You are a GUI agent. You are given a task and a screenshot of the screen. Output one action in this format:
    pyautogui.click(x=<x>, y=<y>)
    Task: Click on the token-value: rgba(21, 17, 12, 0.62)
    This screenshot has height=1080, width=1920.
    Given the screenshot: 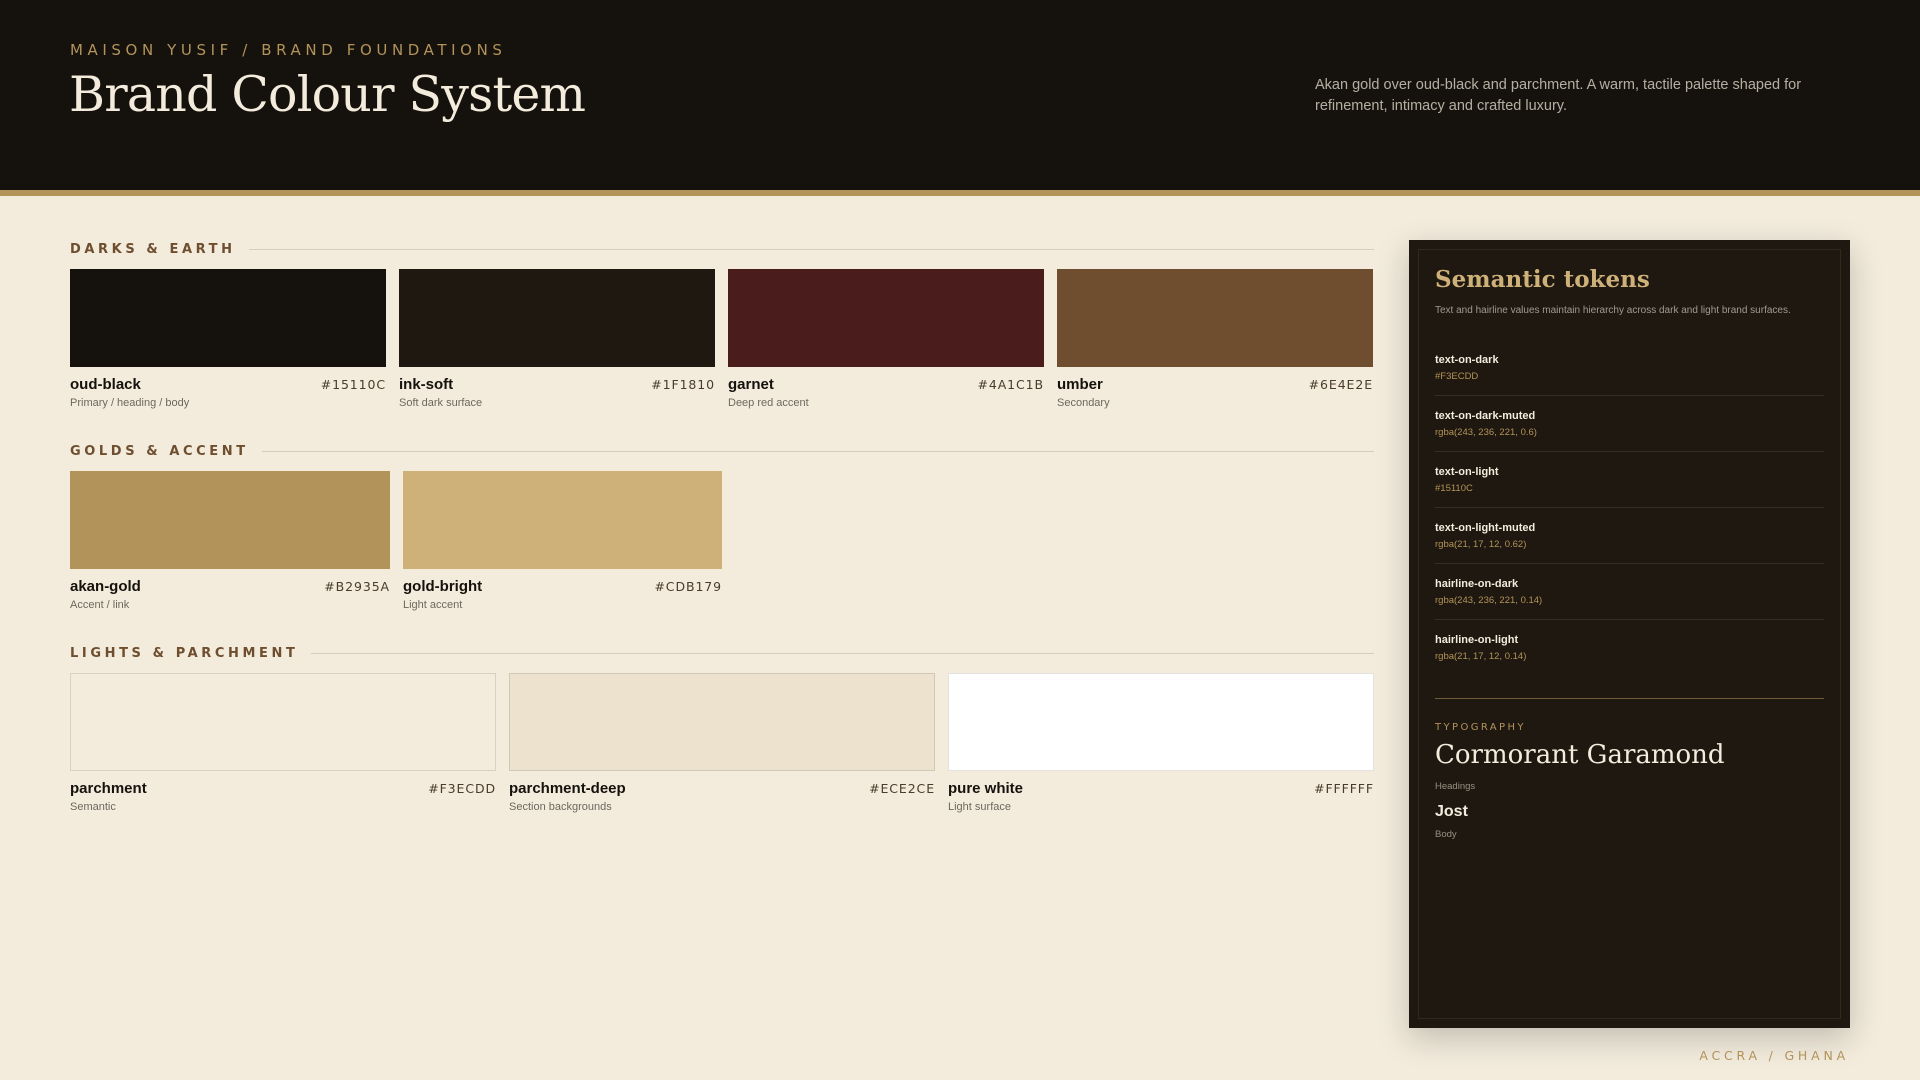 What is the action you would take?
    pyautogui.click(x=1481, y=544)
    